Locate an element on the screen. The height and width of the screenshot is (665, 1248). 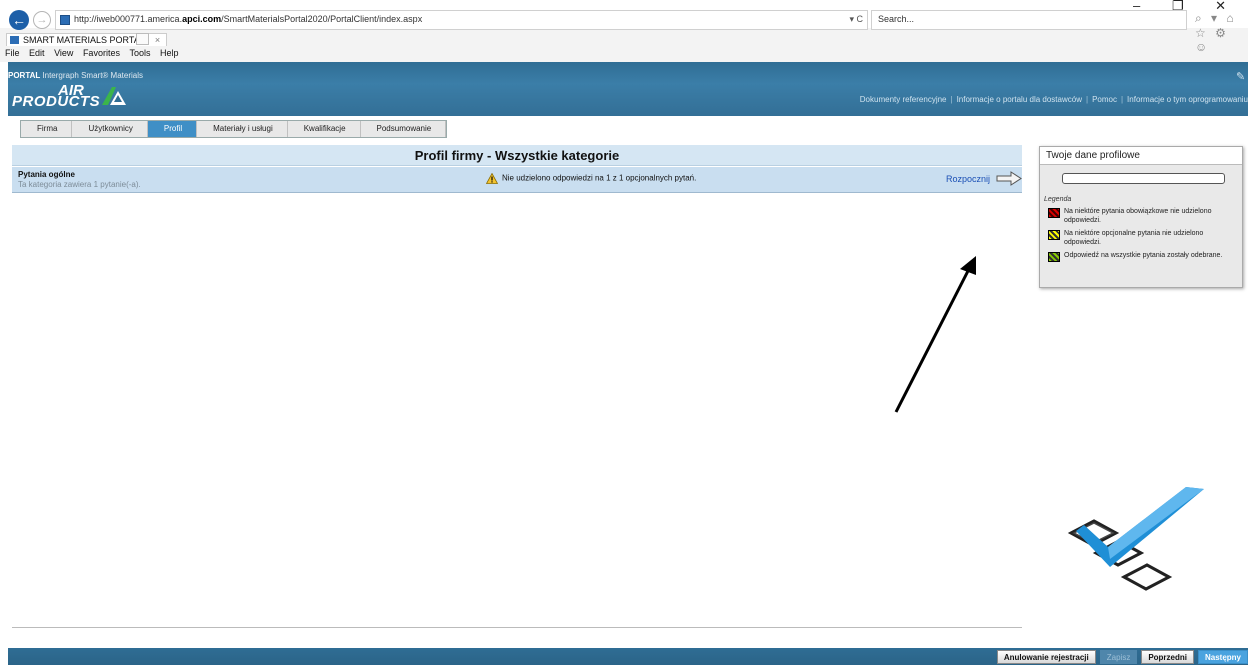
link-about: Informacje o tym oprogramowaniu is located at coordinates (1187, 99).